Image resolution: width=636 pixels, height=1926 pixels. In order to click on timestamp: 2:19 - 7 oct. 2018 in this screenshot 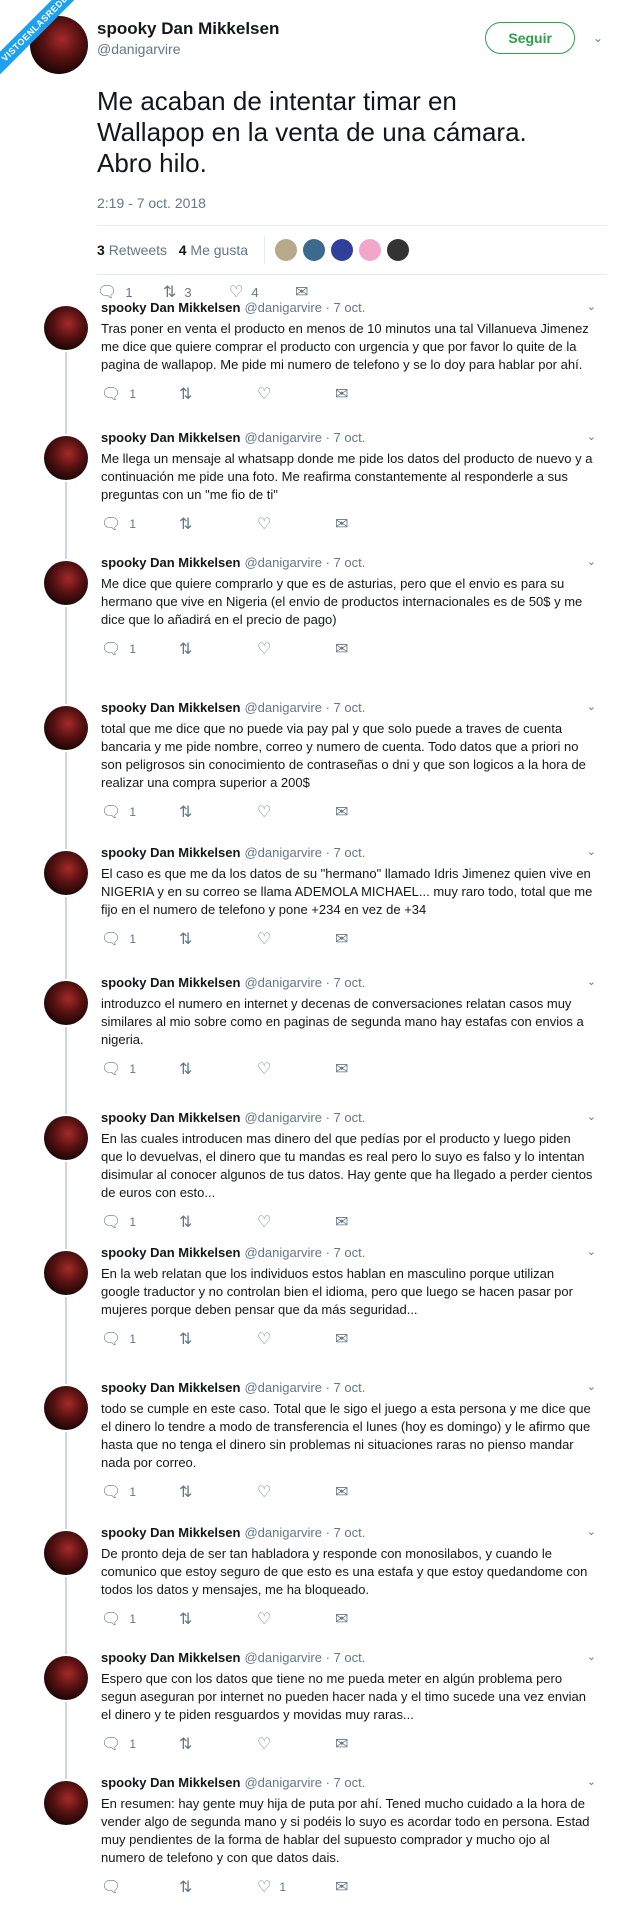, I will do `click(352, 203)`.